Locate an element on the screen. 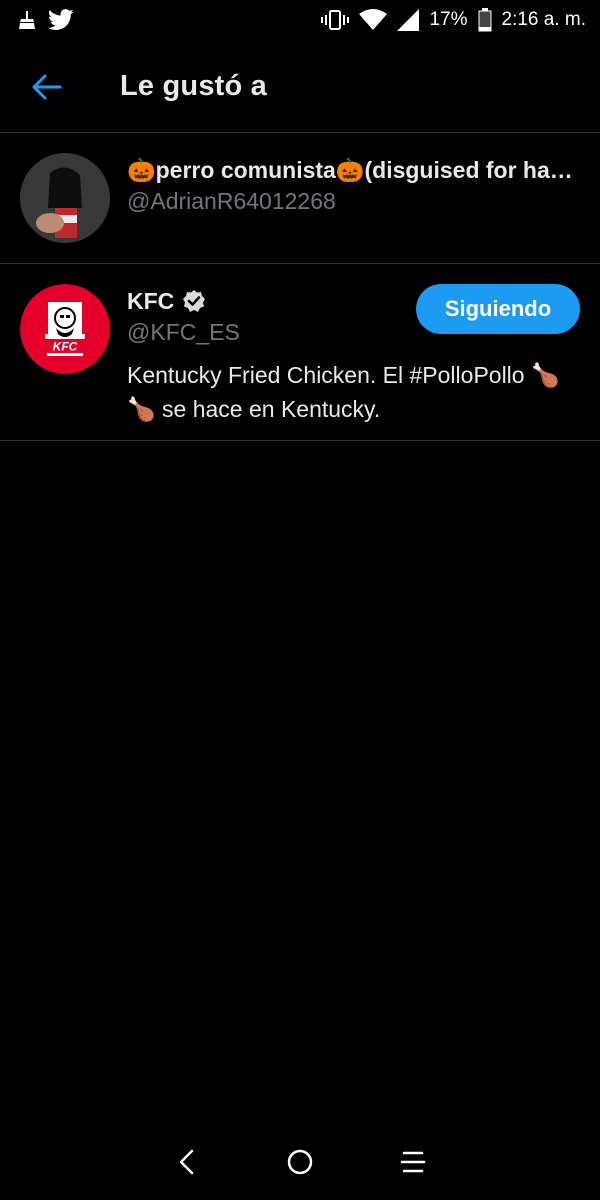  clock: 2:16 a. m. is located at coordinates (544, 19).